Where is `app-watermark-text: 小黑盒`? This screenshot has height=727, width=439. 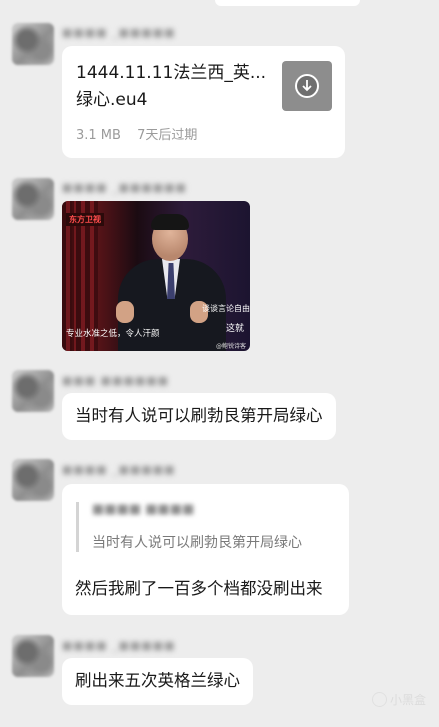 app-watermark-text: 小黑盒 is located at coordinates (408, 700).